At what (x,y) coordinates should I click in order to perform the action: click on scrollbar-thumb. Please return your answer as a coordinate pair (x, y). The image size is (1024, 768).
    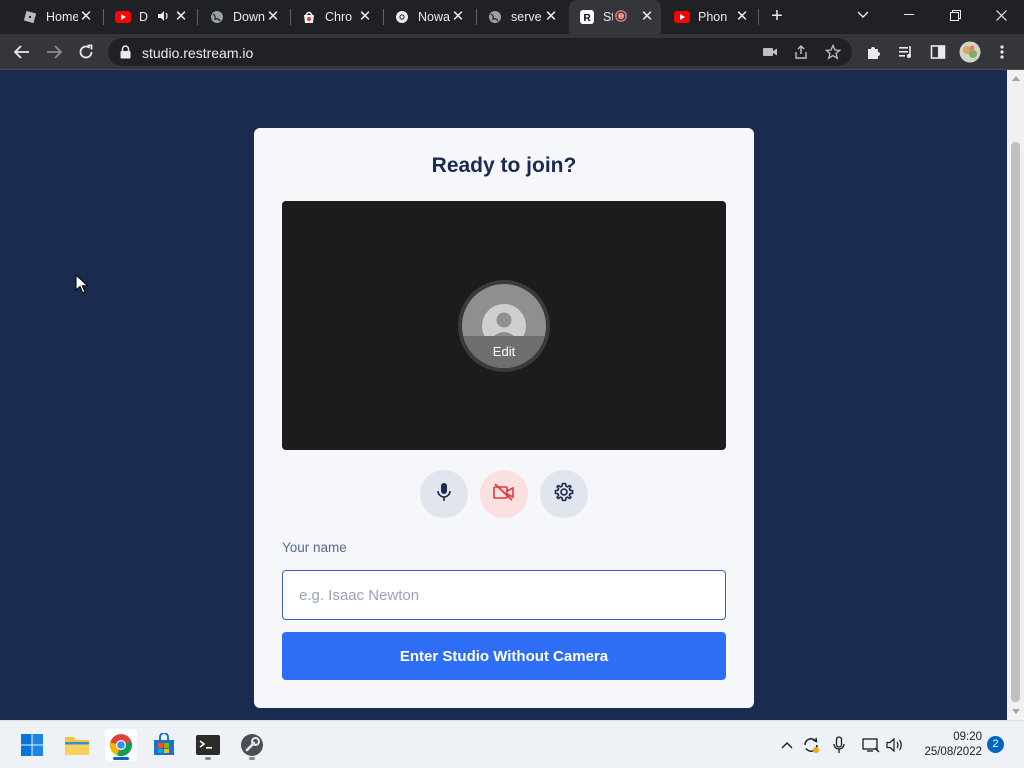
    Looking at the image, I should click on (1015, 422).